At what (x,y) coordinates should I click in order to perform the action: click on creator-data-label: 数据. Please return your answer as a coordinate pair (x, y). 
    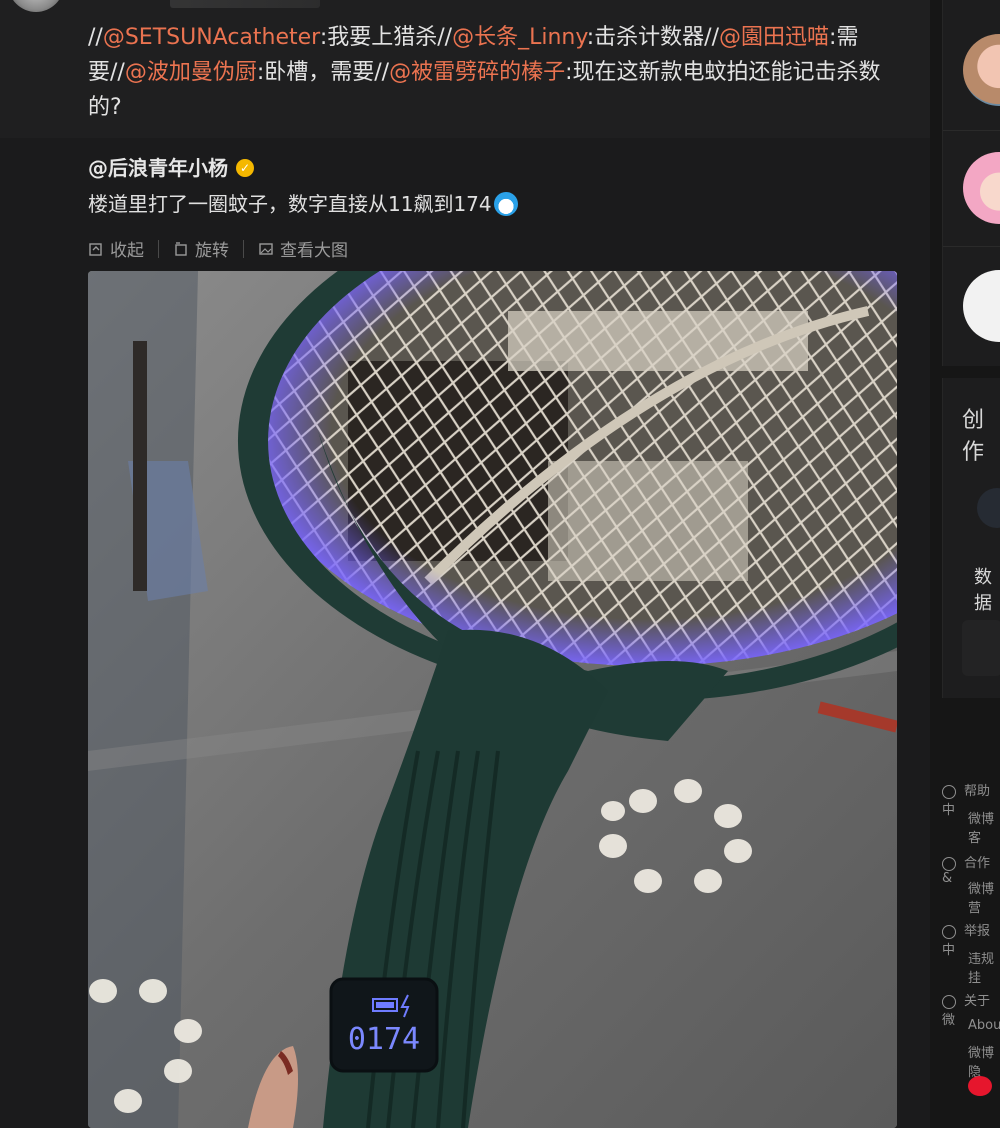
    Looking at the image, I should click on (987, 589).